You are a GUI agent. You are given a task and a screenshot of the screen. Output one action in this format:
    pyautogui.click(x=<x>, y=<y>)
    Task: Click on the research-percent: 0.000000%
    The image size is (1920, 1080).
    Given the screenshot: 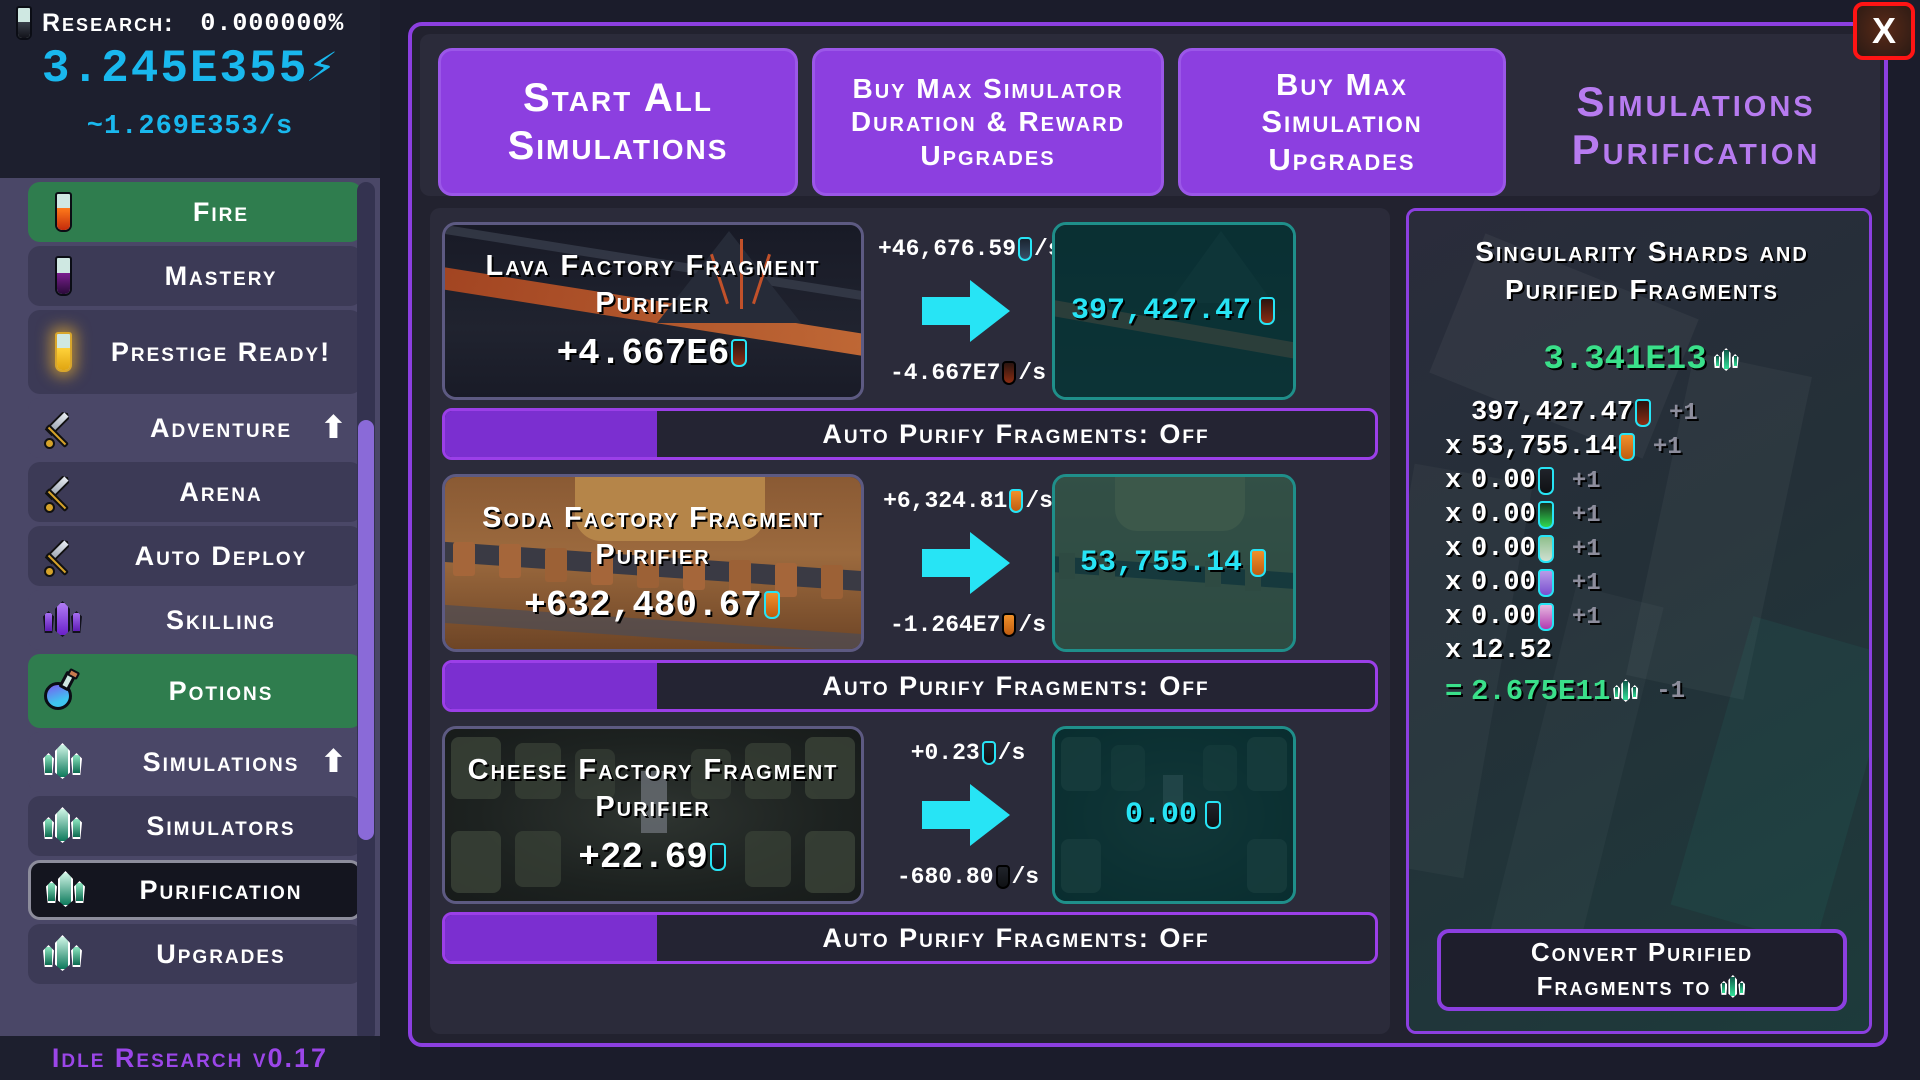 What is the action you would take?
    pyautogui.click(x=272, y=23)
    